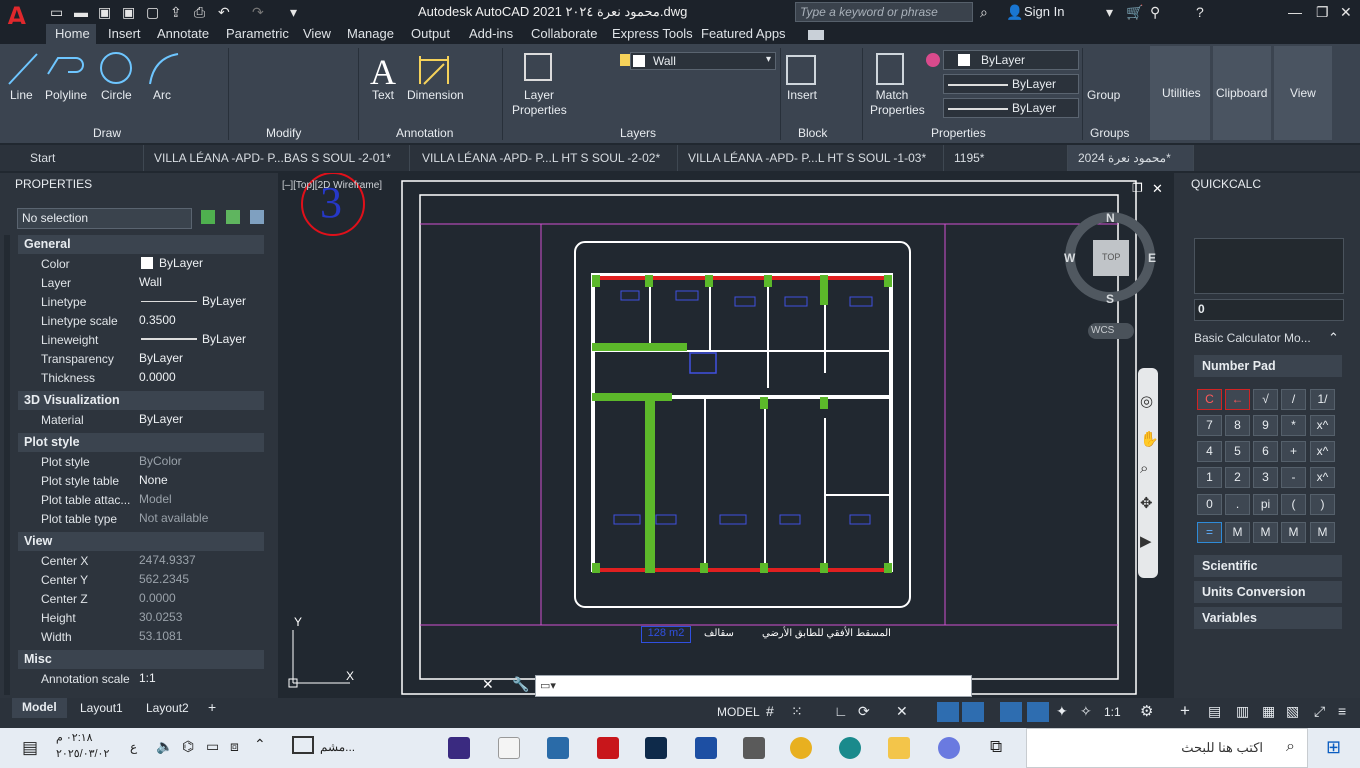 This screenshot has height=768, width=1360. I want to click on calc-key: 1/, so click(1322, 399).